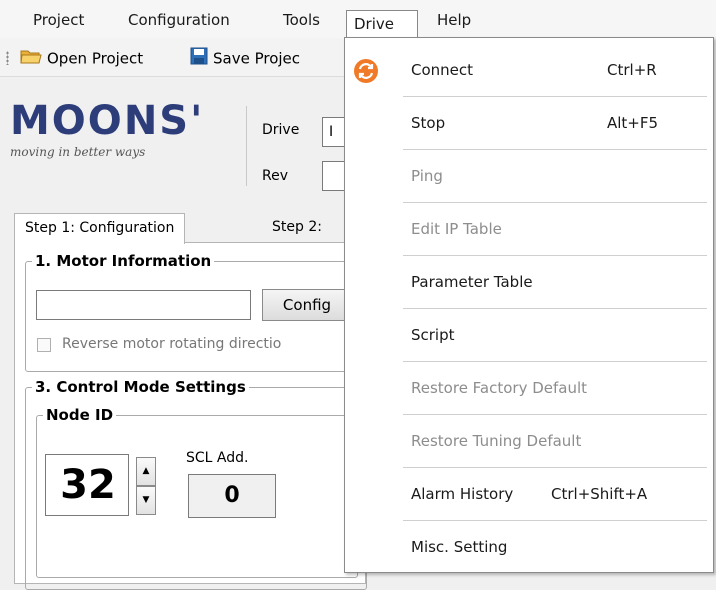  What do you see at coordinates (529, 547) in the screenshot?
I see `menu-item-misc-setting: Misc. Setting` at bounding box center [529, 547].